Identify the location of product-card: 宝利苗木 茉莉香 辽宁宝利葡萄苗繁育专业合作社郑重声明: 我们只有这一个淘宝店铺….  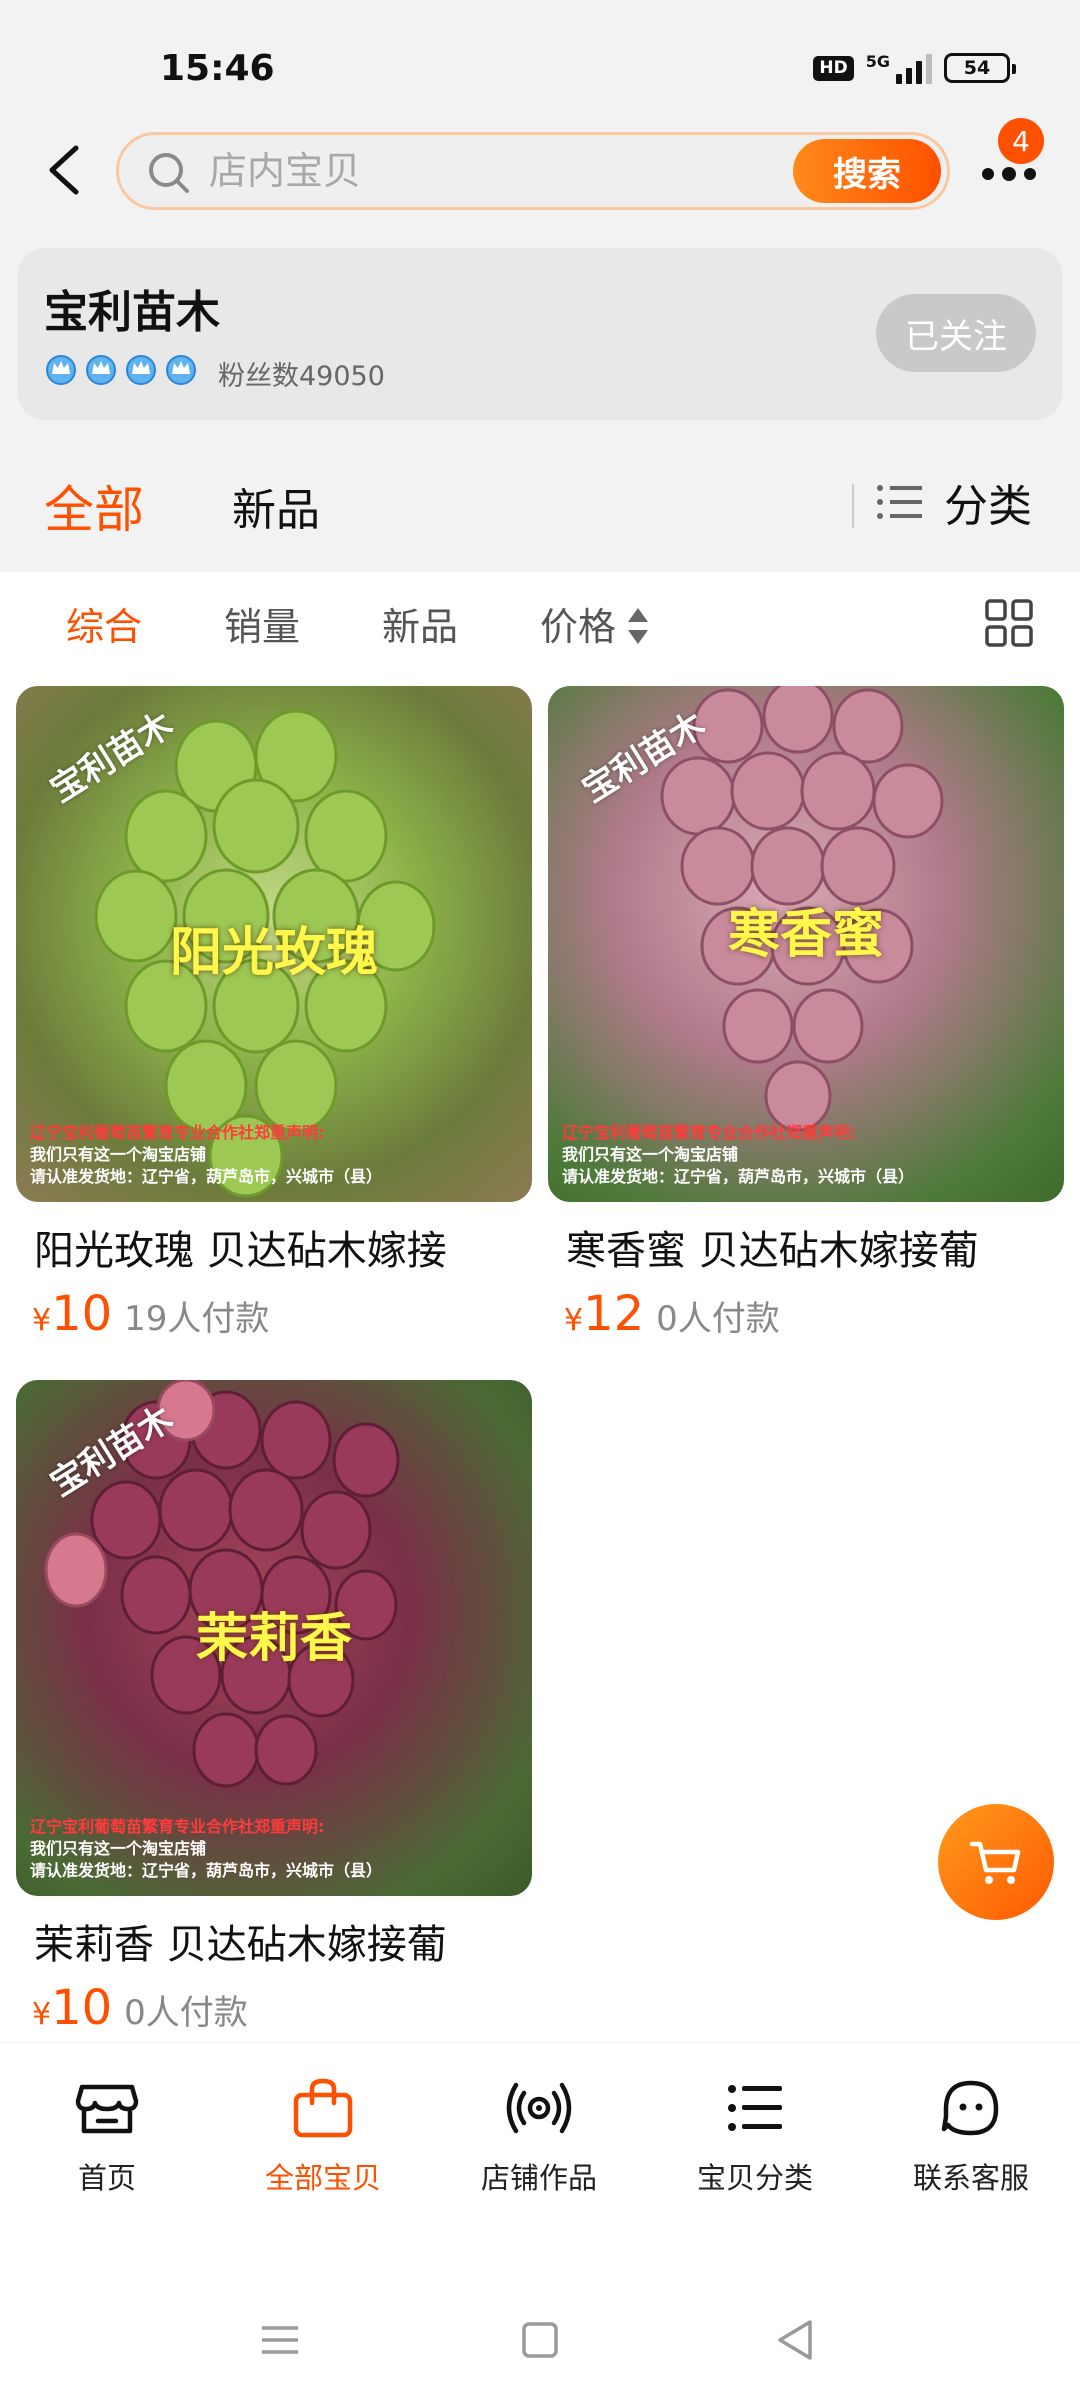
(274, 1708).